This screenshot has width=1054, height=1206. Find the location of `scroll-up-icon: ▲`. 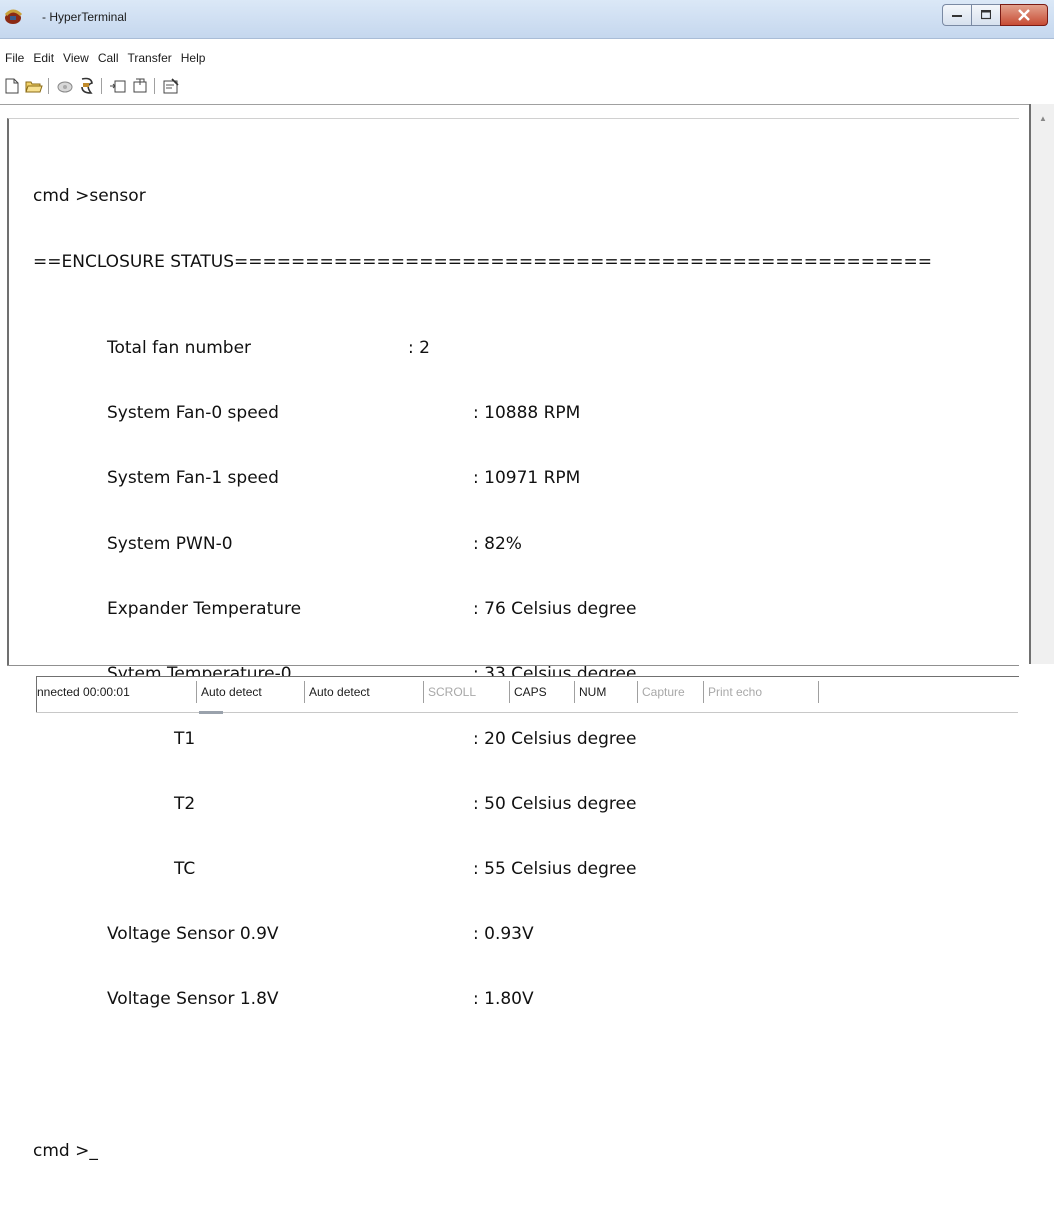

scroll-up-icon: ▲ is located at coordinates (1043, 118).